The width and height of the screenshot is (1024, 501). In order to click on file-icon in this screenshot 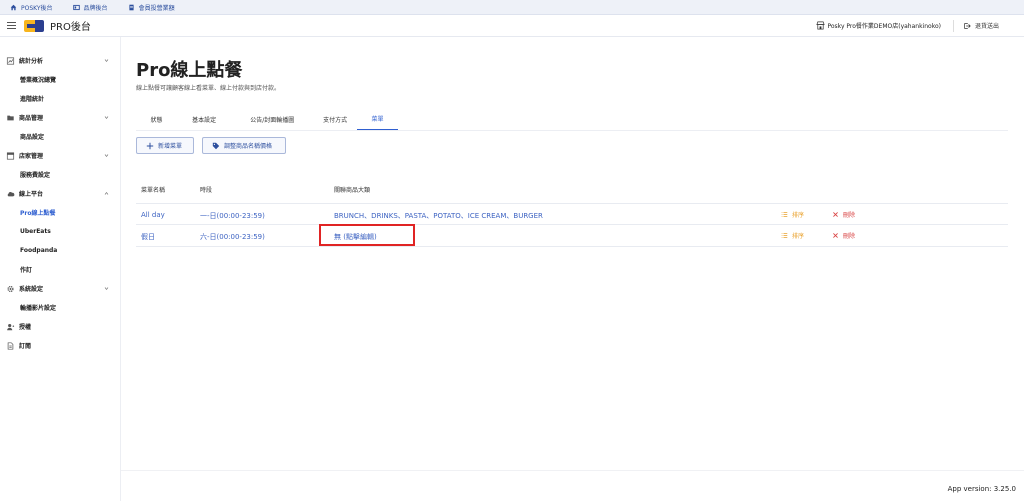, I will do `click(10, 345)`.